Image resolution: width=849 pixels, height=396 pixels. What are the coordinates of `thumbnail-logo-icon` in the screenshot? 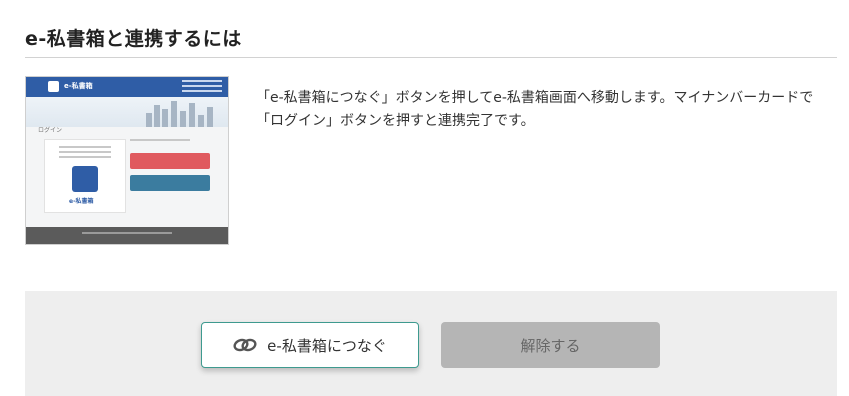 It's located at (53, 86).